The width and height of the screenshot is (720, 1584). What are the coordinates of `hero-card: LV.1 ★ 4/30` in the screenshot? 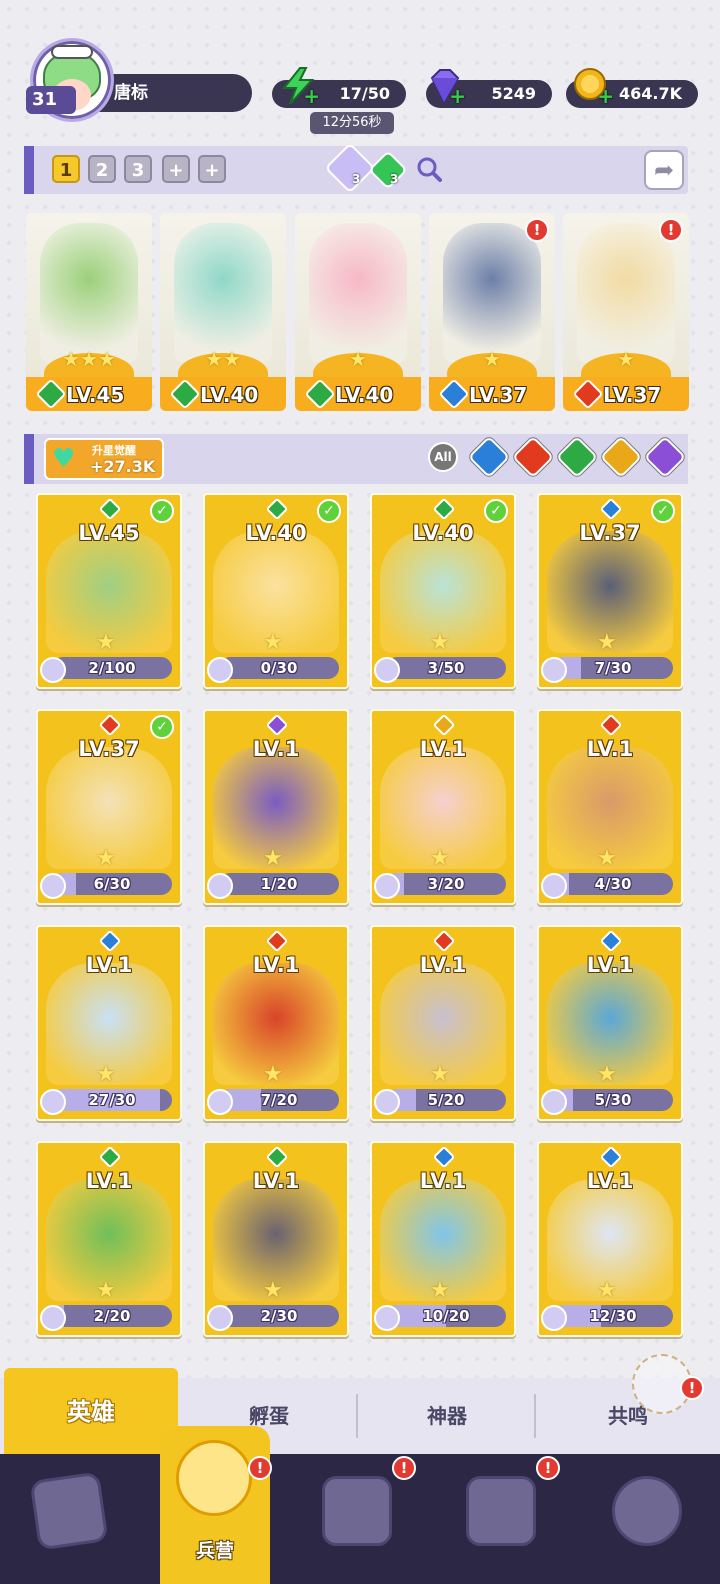 It's located at (610, 807).